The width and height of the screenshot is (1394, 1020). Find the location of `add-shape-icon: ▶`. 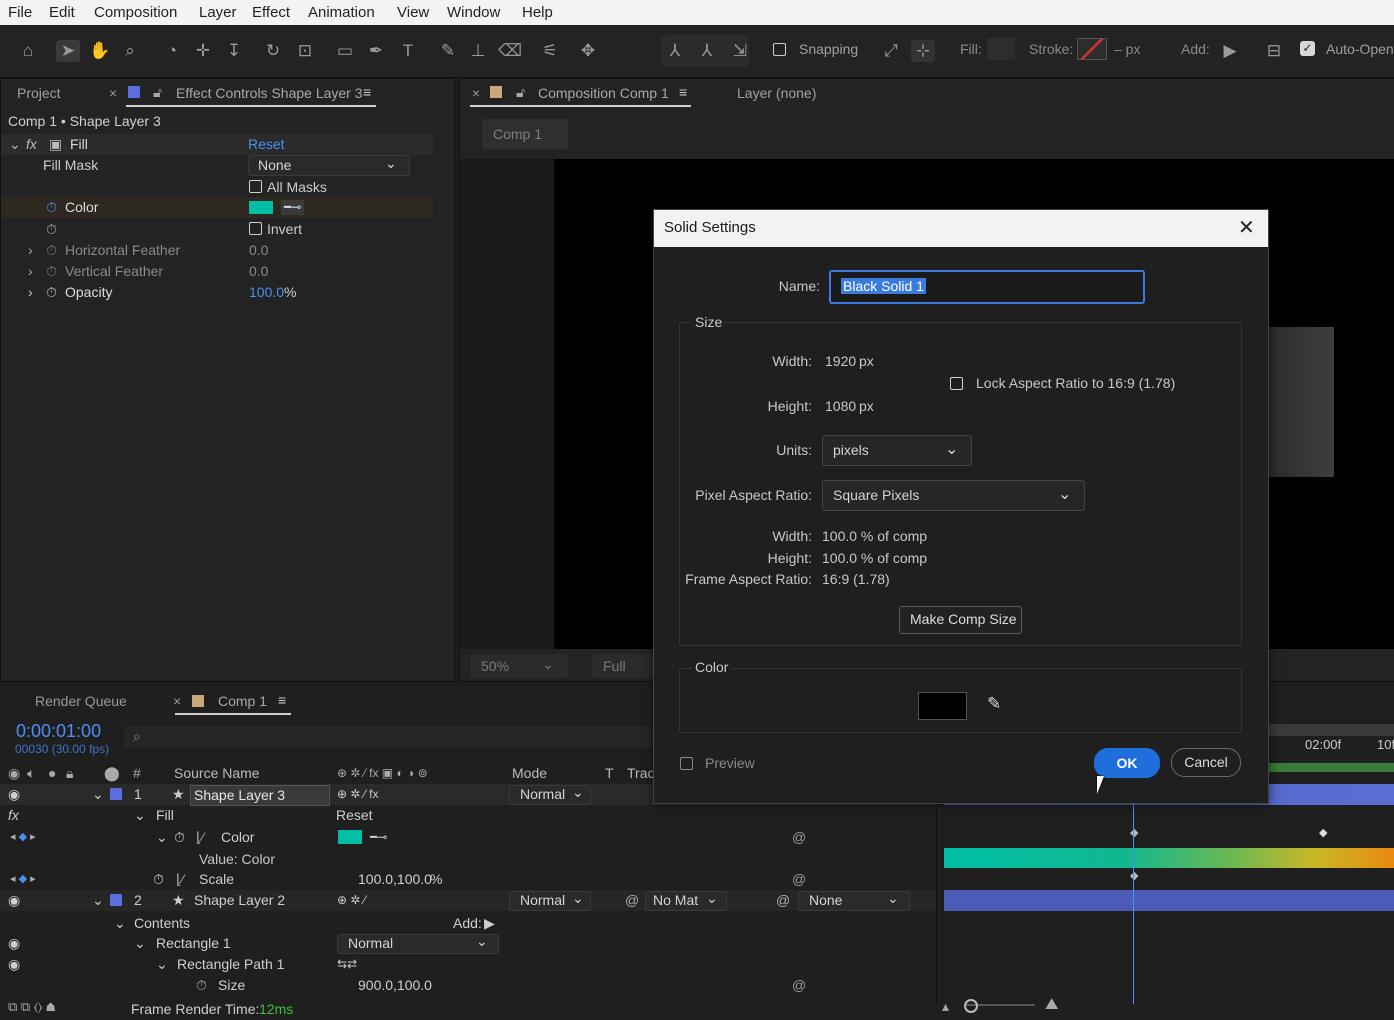

add-shape-icon: ▶ is located at coordinates (1230, 51).